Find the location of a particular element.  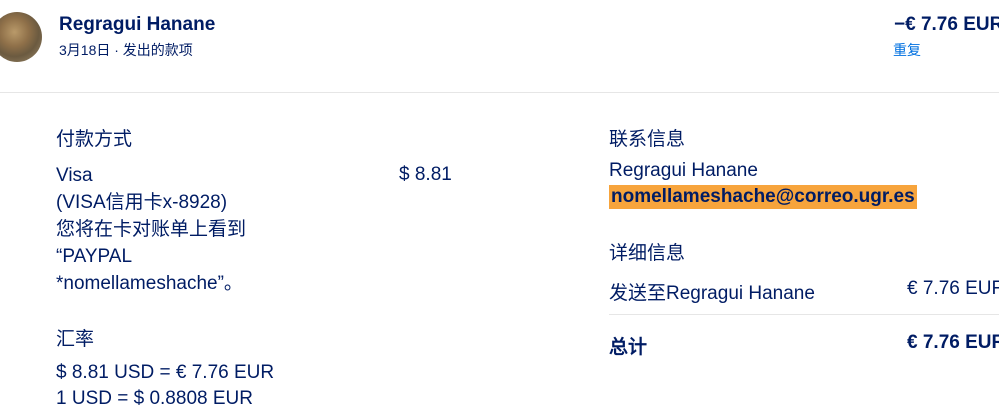

details-divider is located at coordinates (804, 314).